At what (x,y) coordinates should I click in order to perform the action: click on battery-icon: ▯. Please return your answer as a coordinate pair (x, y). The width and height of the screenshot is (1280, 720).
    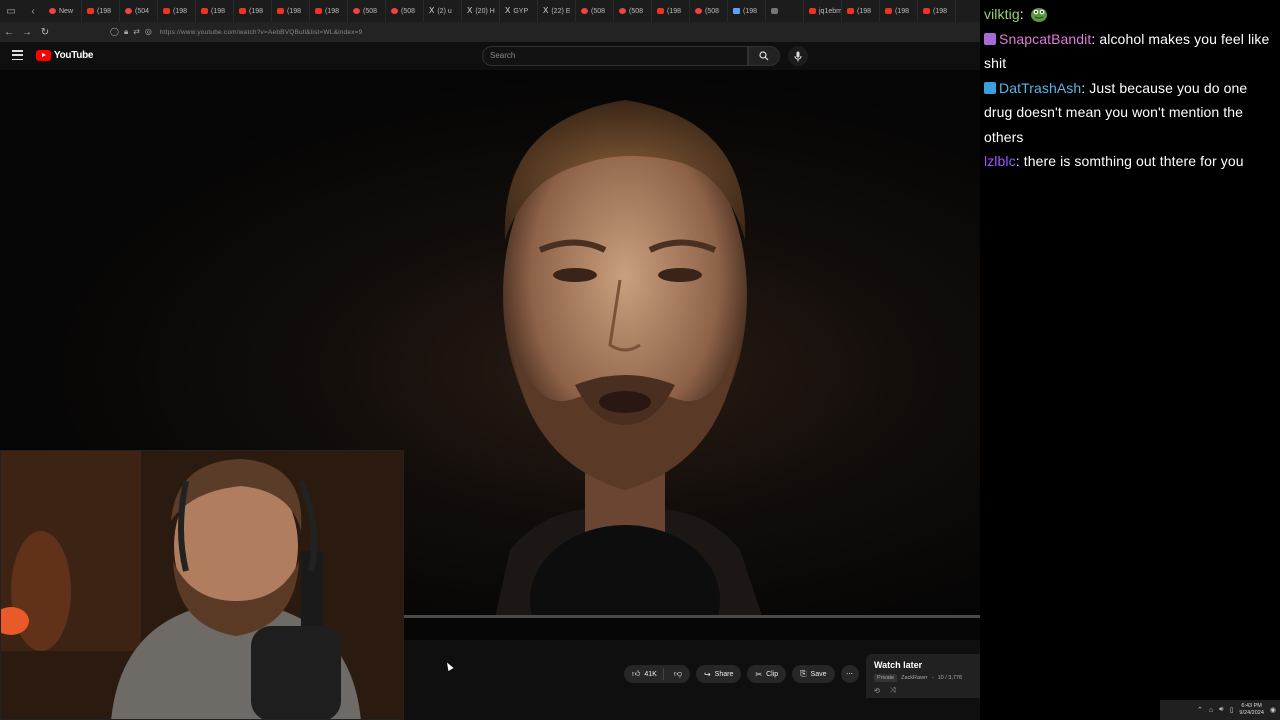
    Looking at the image, I should click on (1232, 710).